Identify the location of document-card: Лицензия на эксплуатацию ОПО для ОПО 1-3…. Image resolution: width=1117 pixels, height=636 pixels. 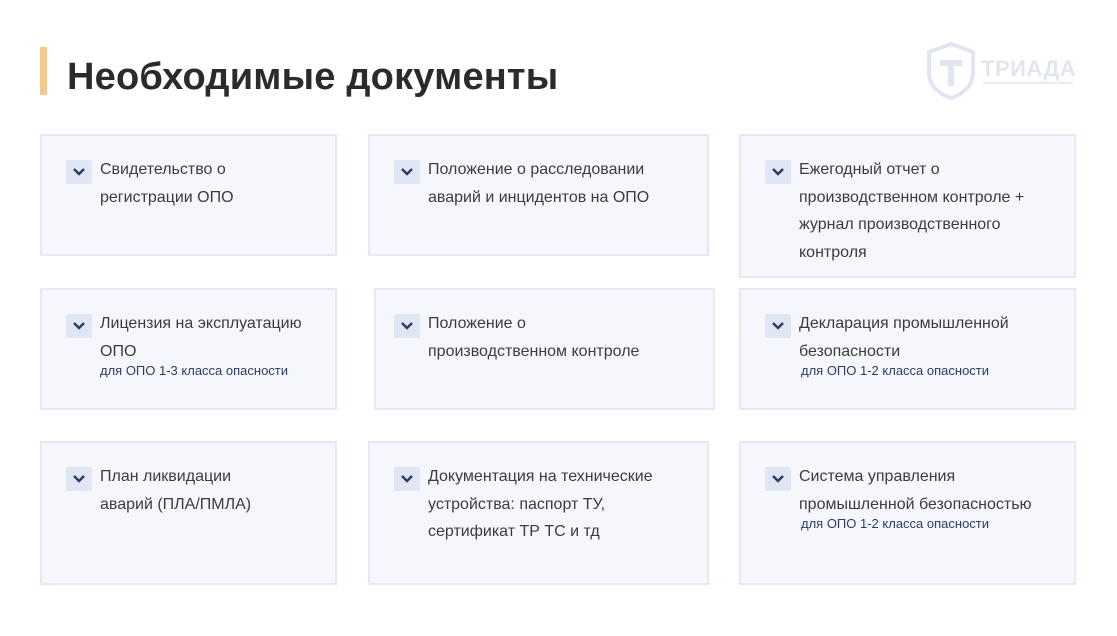
(188, 349).